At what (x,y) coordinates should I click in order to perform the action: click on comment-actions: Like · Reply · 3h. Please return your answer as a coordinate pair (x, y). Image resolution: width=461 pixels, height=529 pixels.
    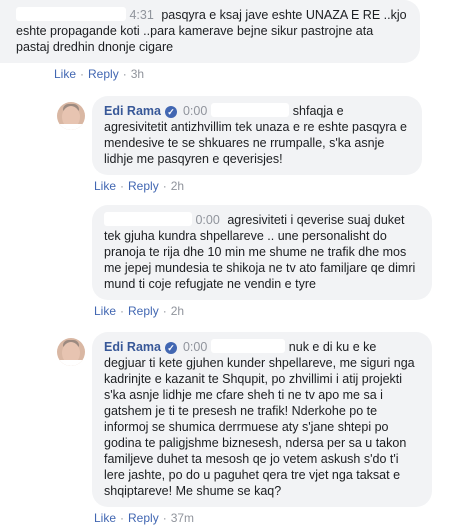
    Looking at the image, I should click on (218, 74).